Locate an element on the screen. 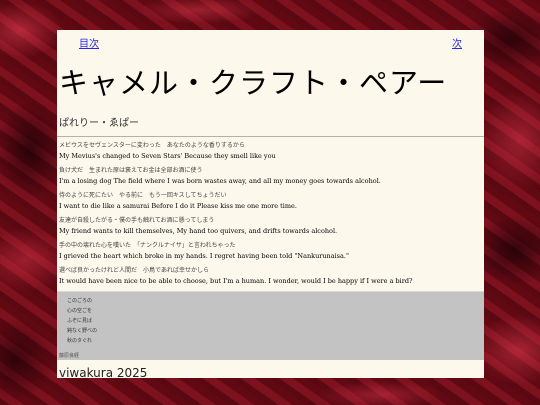  verse-japanese: 友達が自殺したがる・僕の手も触れてお酒に懸ってしまう is located at coordinates (137, 220).